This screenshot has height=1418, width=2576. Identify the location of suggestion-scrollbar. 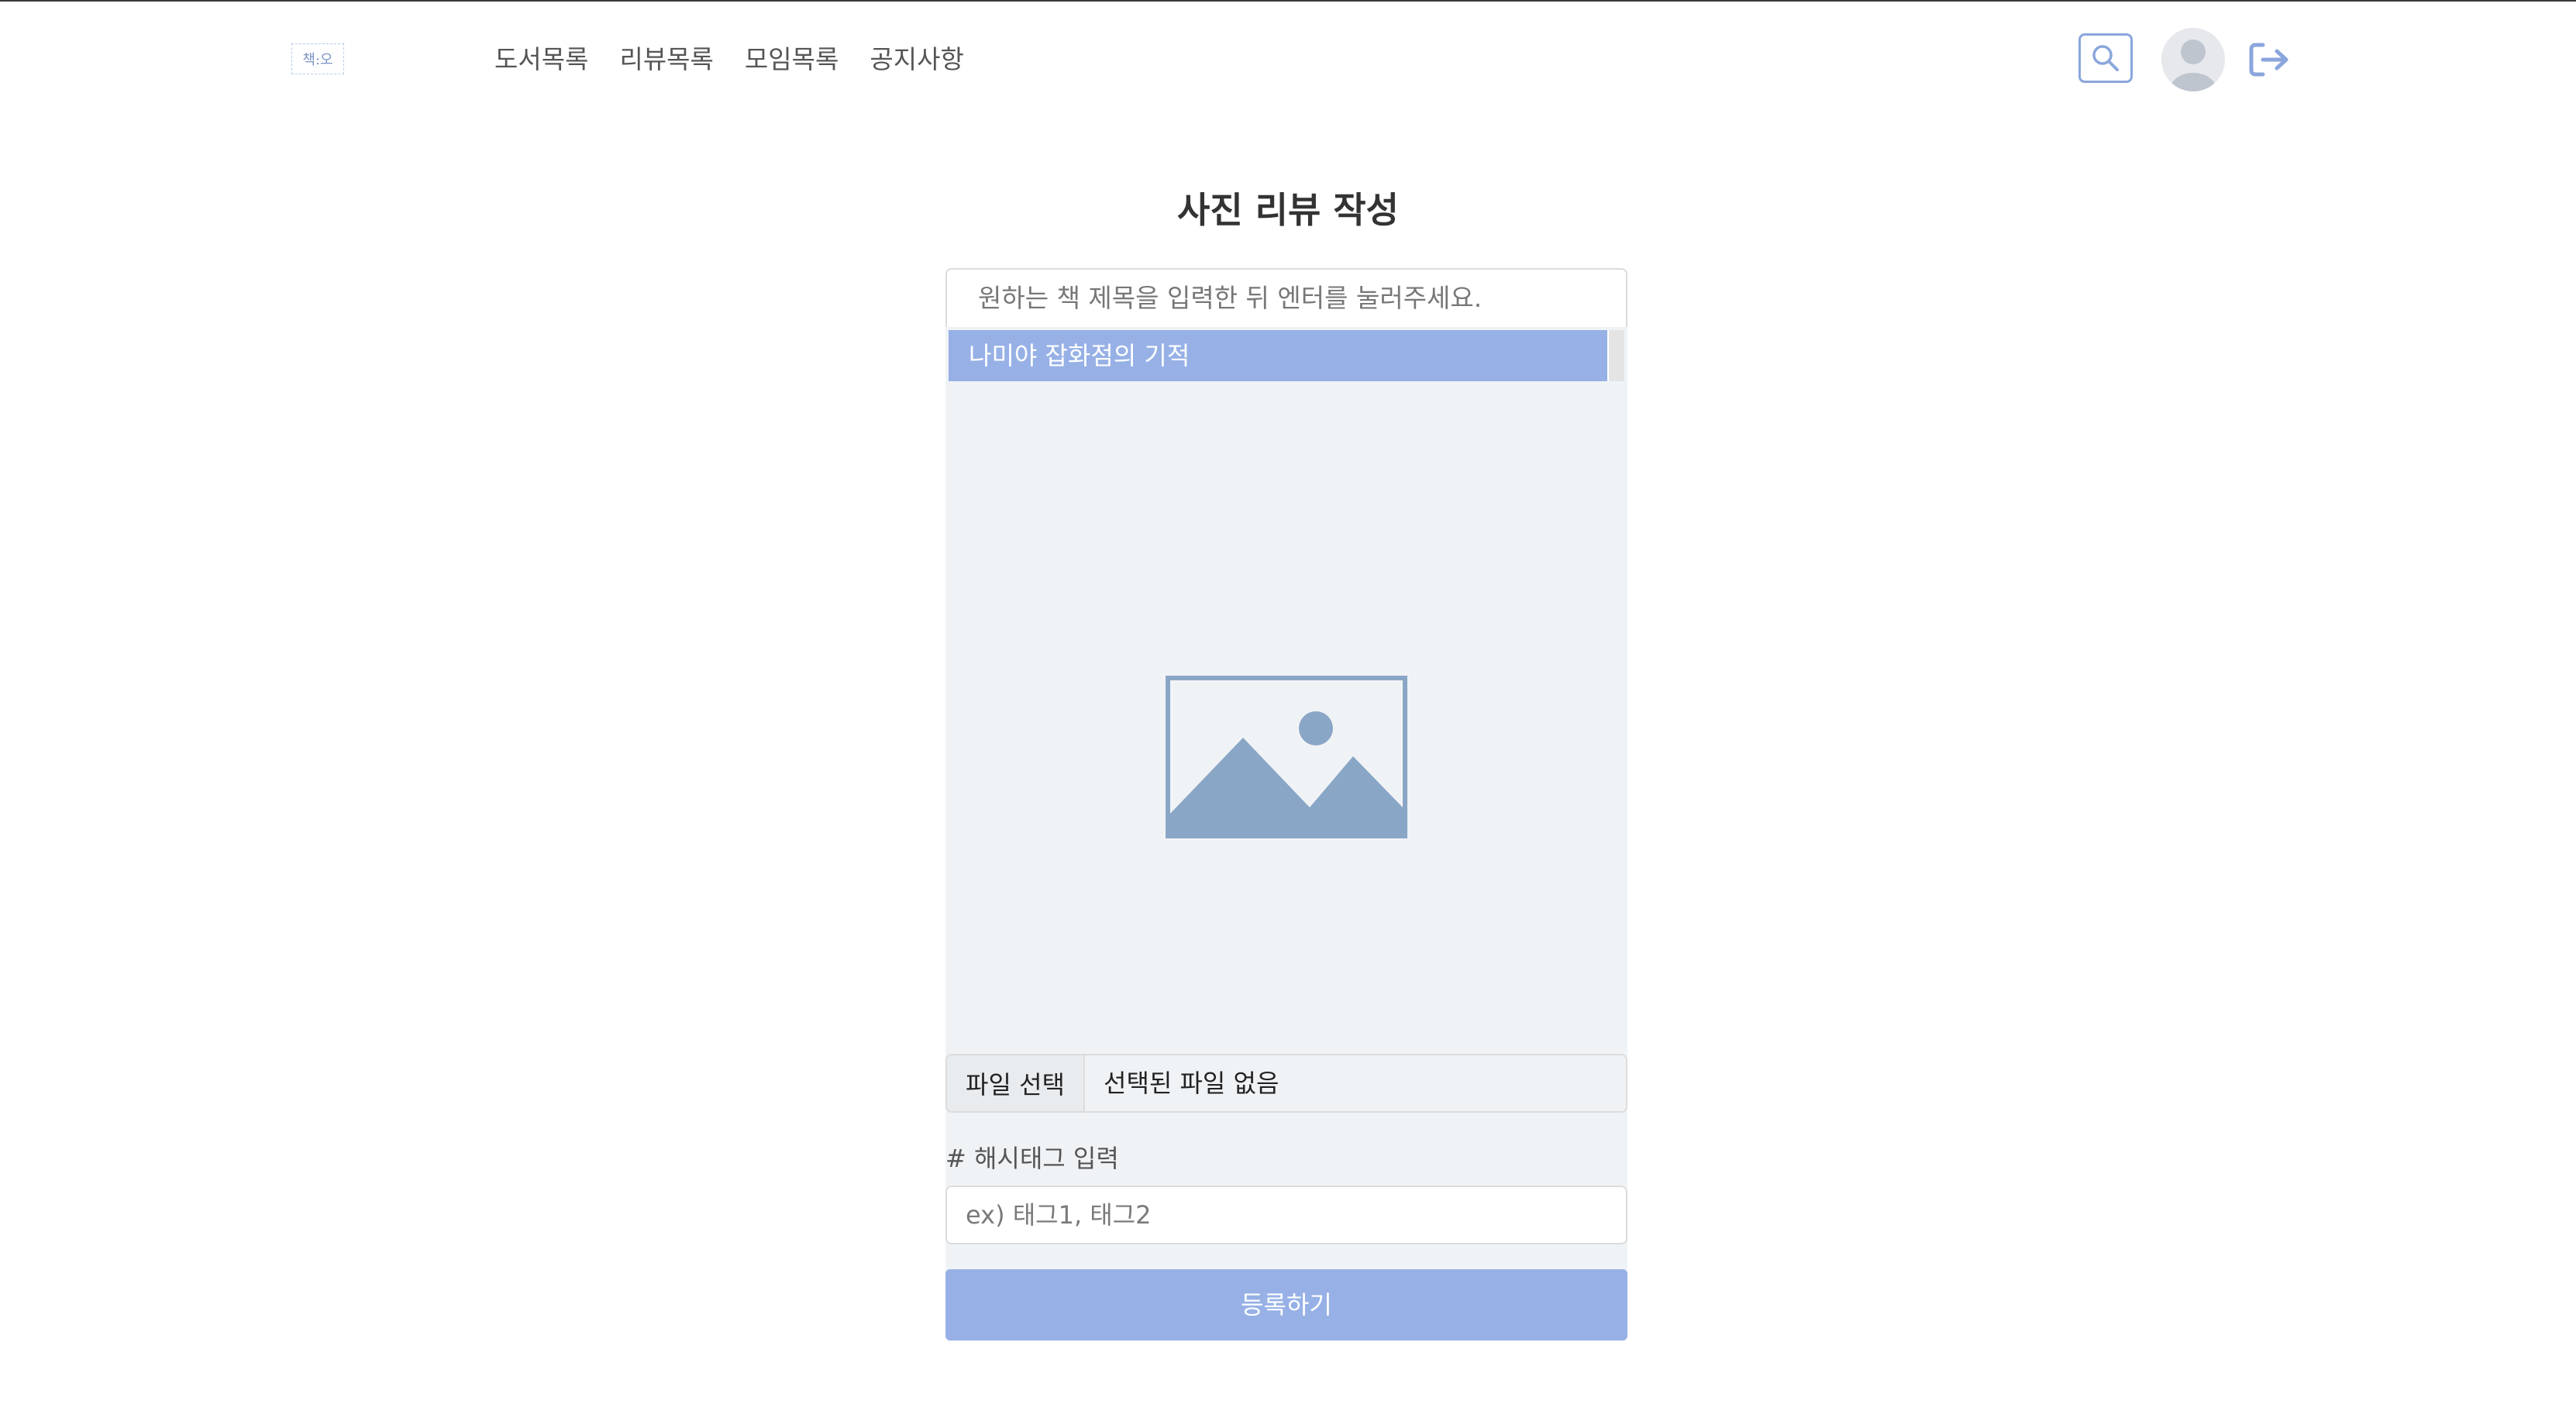
(1616, 355).